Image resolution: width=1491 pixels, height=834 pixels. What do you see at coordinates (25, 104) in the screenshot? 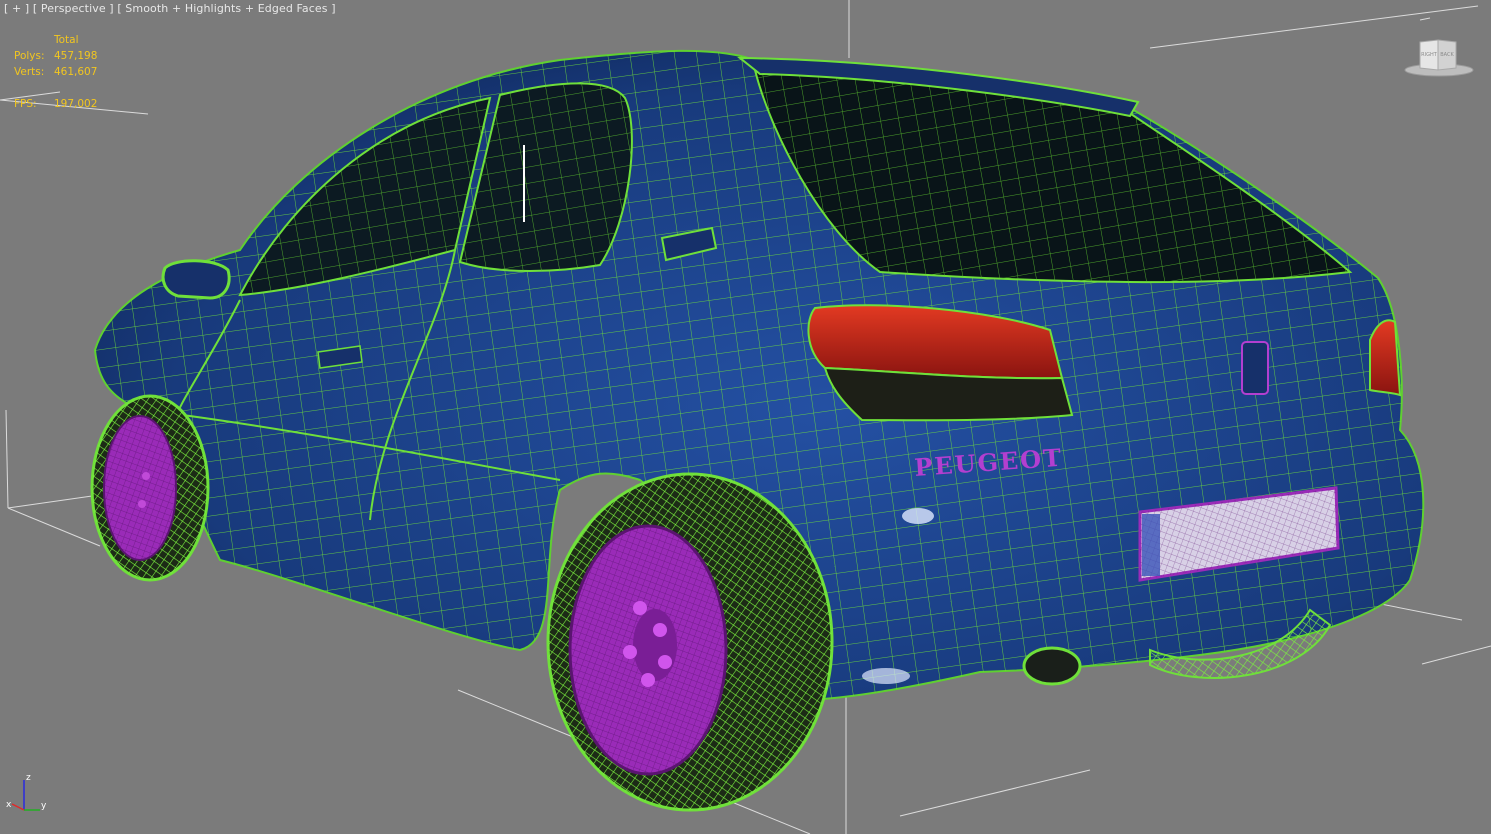
I see `fps-label: FPS:` at bounding box center [25, 104].